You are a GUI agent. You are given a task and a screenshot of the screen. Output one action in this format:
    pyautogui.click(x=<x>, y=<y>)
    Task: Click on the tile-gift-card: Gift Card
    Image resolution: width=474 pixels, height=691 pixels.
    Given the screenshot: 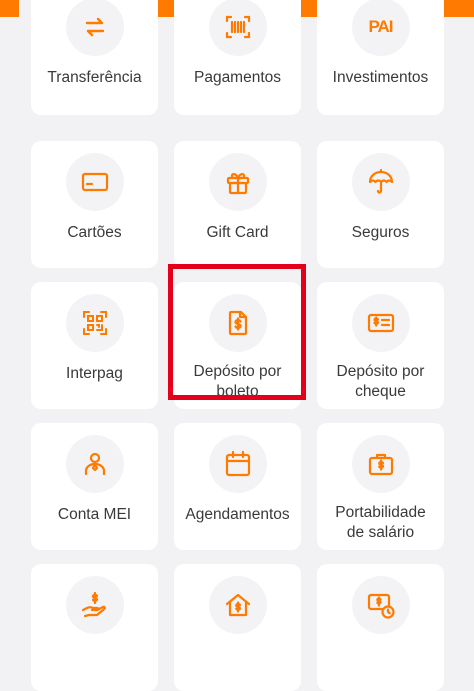 What is the action you would take?
    pyautogui.click(x=237, y=204)
    